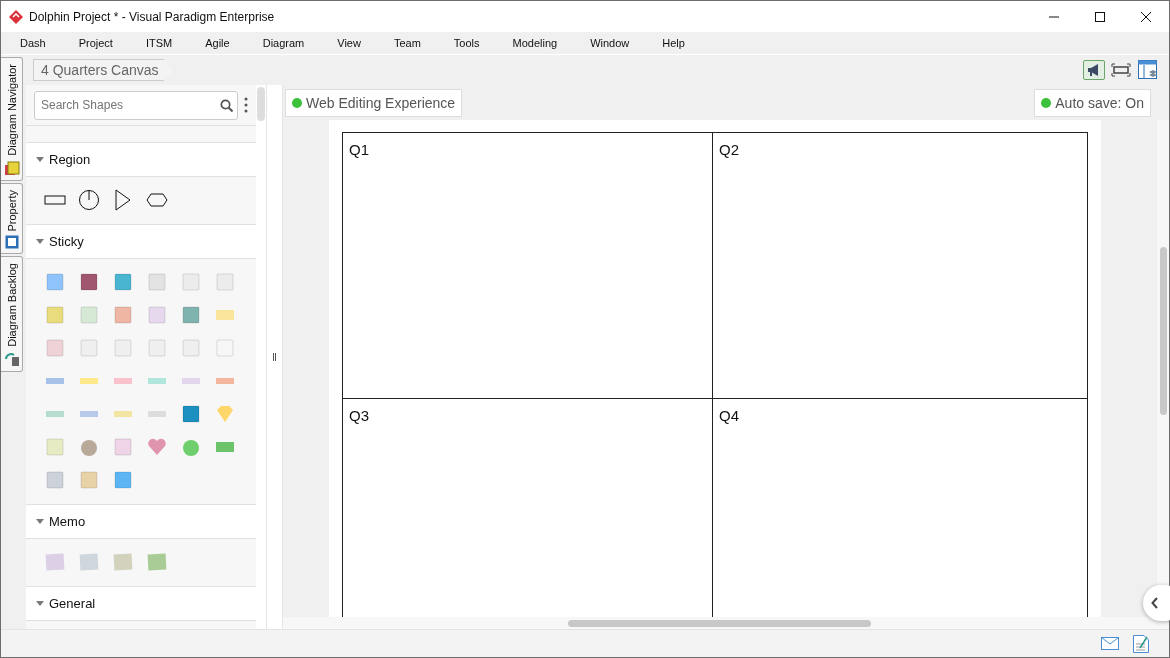  Describe the element at coordinates (673, 43) in the screenshot. I see `menu-item: Help` at that location.